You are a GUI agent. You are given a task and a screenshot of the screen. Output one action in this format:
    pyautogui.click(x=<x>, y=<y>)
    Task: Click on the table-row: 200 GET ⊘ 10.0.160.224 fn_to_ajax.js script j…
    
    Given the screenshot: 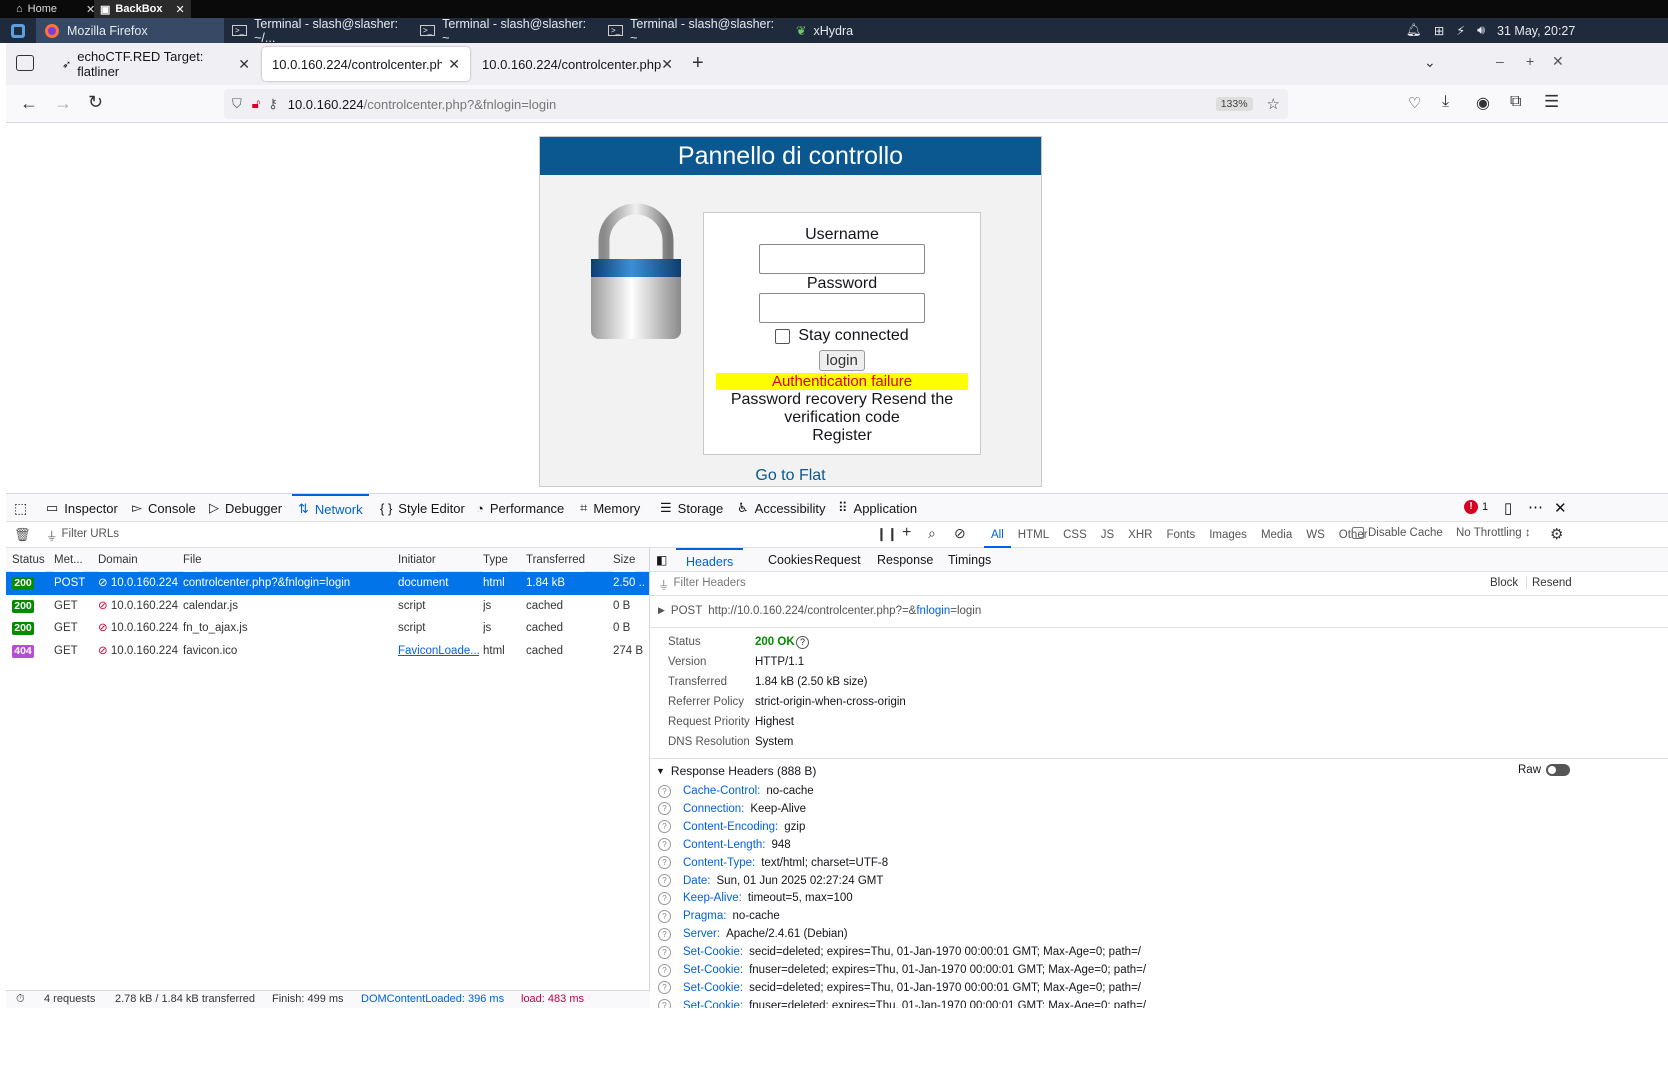 What is the action you would take?
    pyautogui.click(x=327, y=628)
    